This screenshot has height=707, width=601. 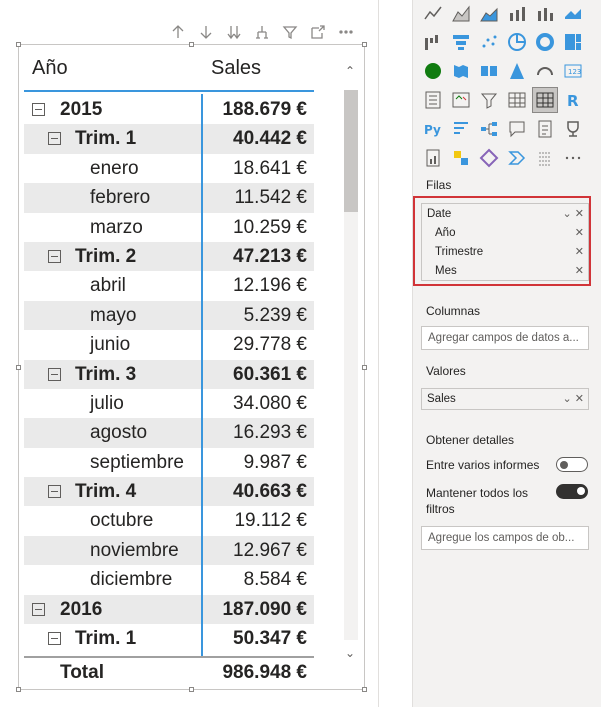 I want to click on field-chip-sales: Sales ⌄ ✕, so click(x=505, y=399).